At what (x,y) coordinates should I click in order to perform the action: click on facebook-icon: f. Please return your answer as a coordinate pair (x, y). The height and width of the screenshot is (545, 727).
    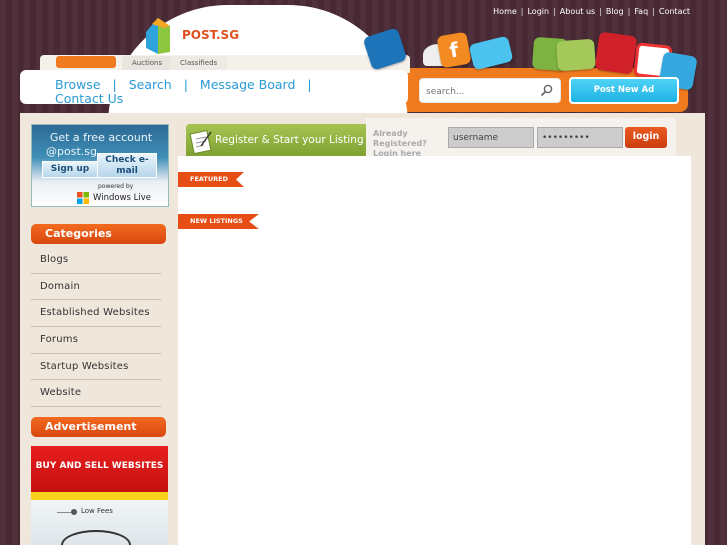
    Looking at the image, I should click on (454, 50).